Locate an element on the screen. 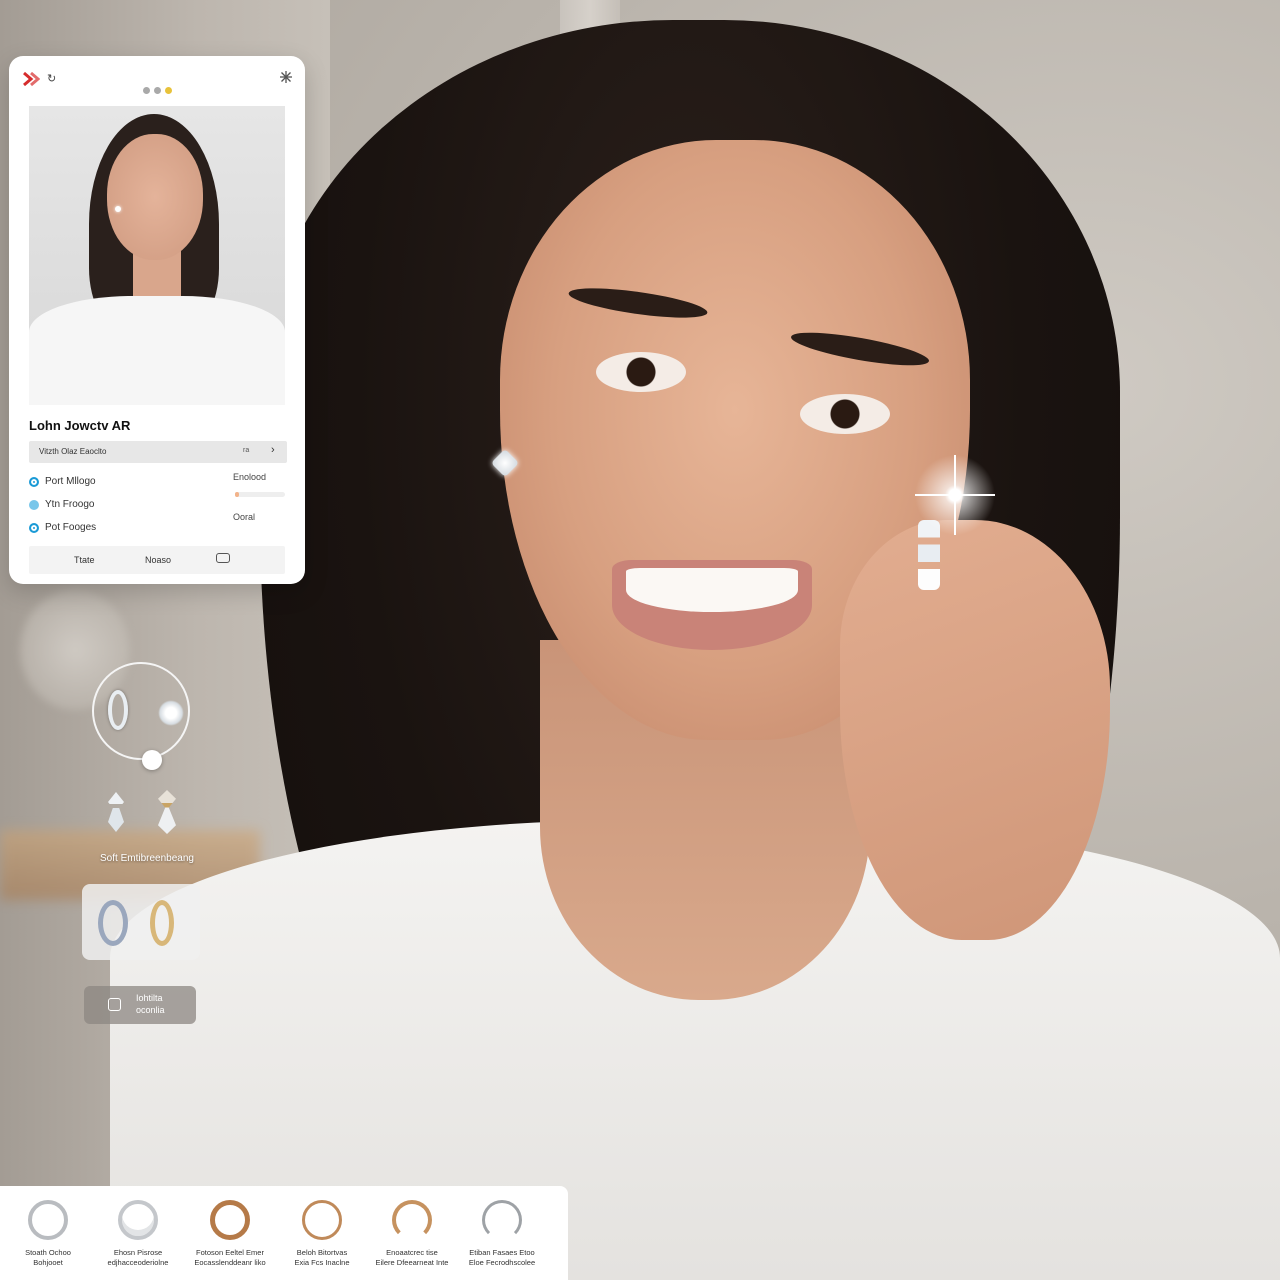  product-selector: Vitzth Olaz Eaoclto ra › is located at coordinates (158, 452).